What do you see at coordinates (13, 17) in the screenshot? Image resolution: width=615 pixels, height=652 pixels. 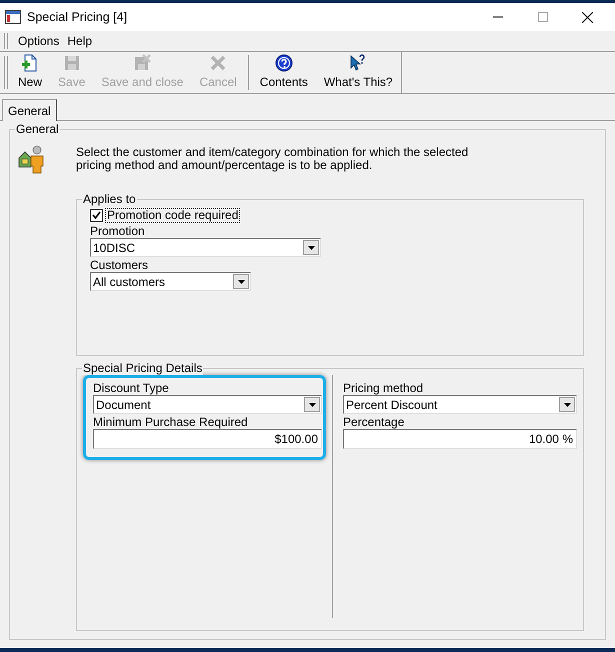 I see `app-icon` at bounding box center [13, 17].